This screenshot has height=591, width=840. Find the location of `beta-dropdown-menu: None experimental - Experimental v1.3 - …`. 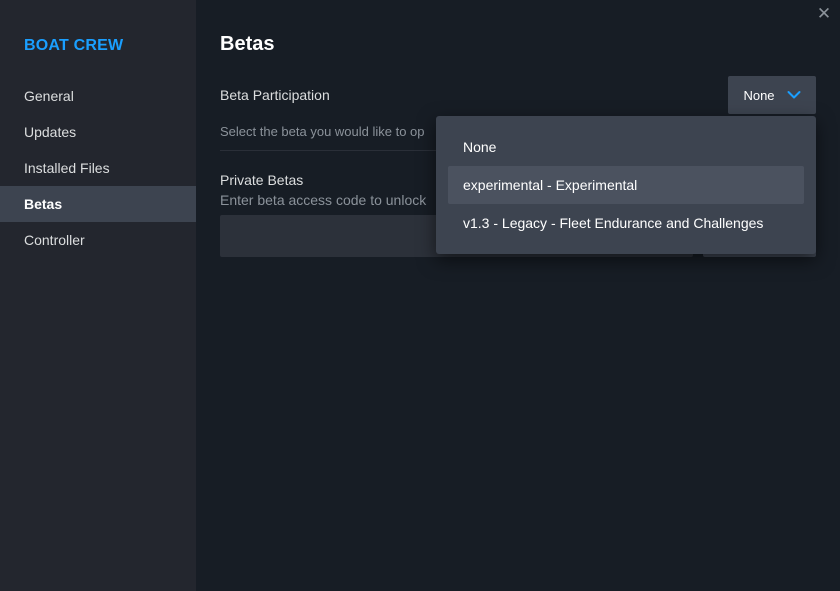

beta-dropdown-menu: None experimental - Experimental v1.3 - … is located at coordinates (626, 185).